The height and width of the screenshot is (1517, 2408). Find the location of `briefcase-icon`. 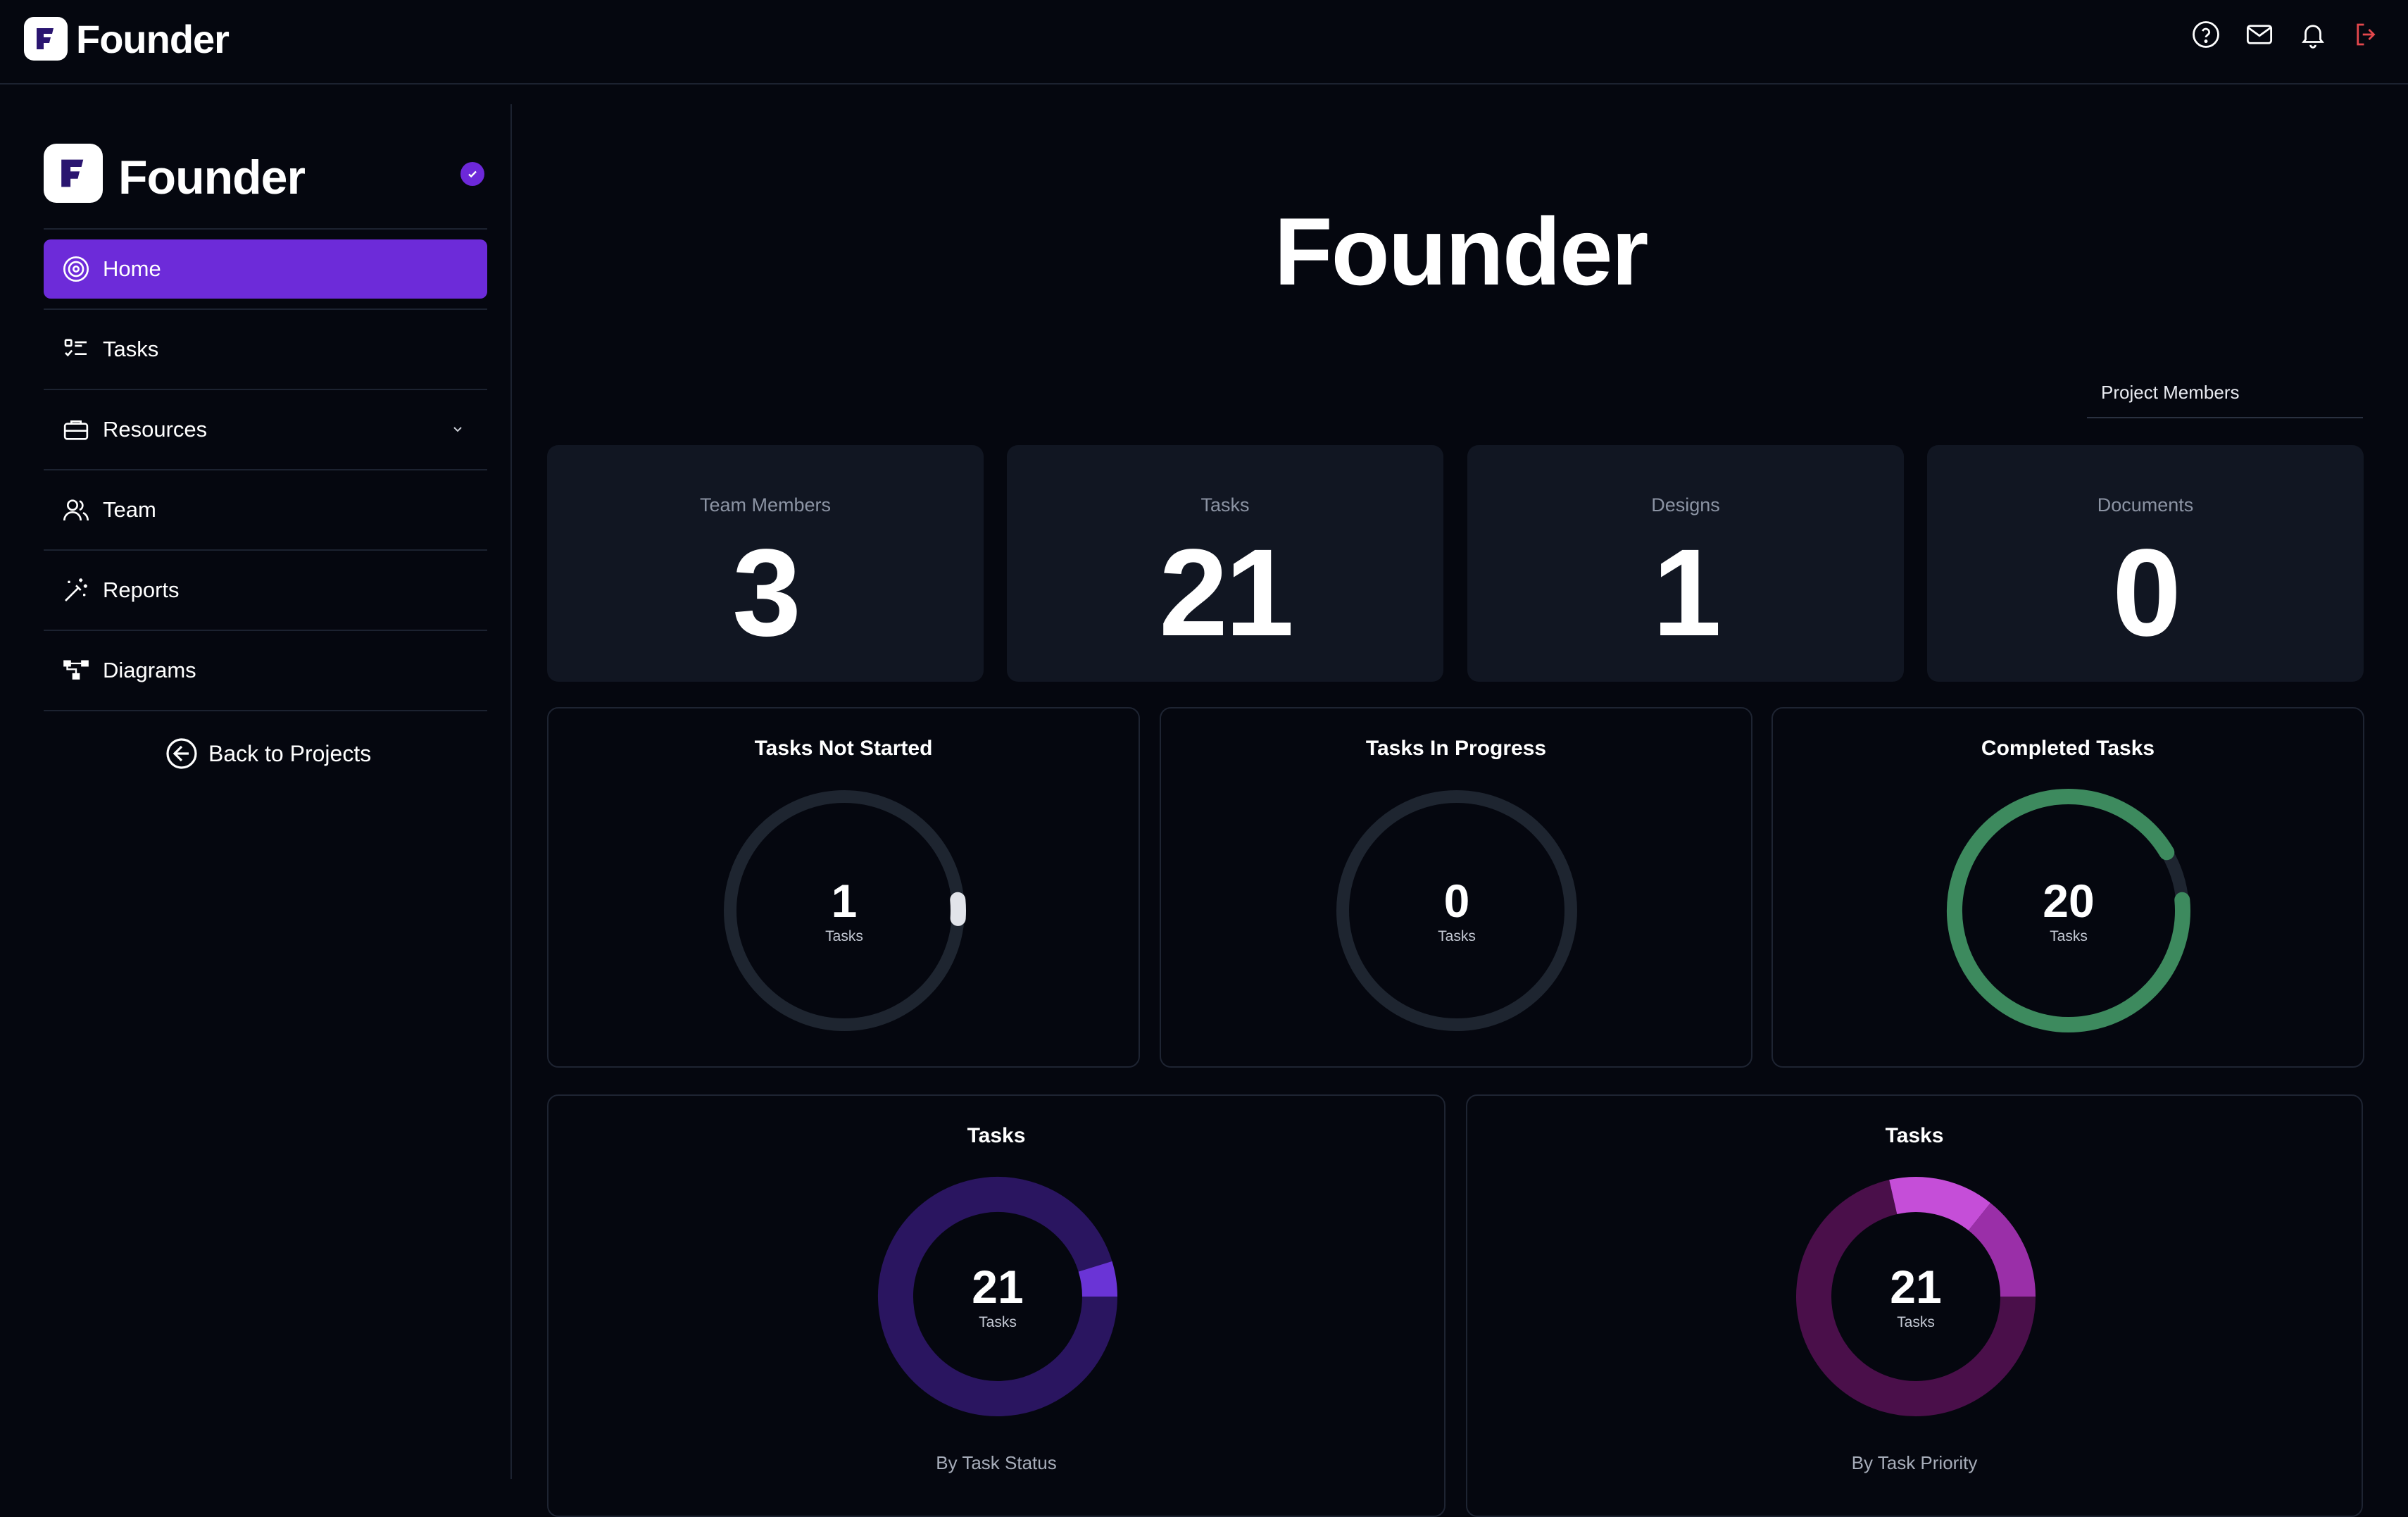

briefcase-icon is located at coordinates (76, 430).